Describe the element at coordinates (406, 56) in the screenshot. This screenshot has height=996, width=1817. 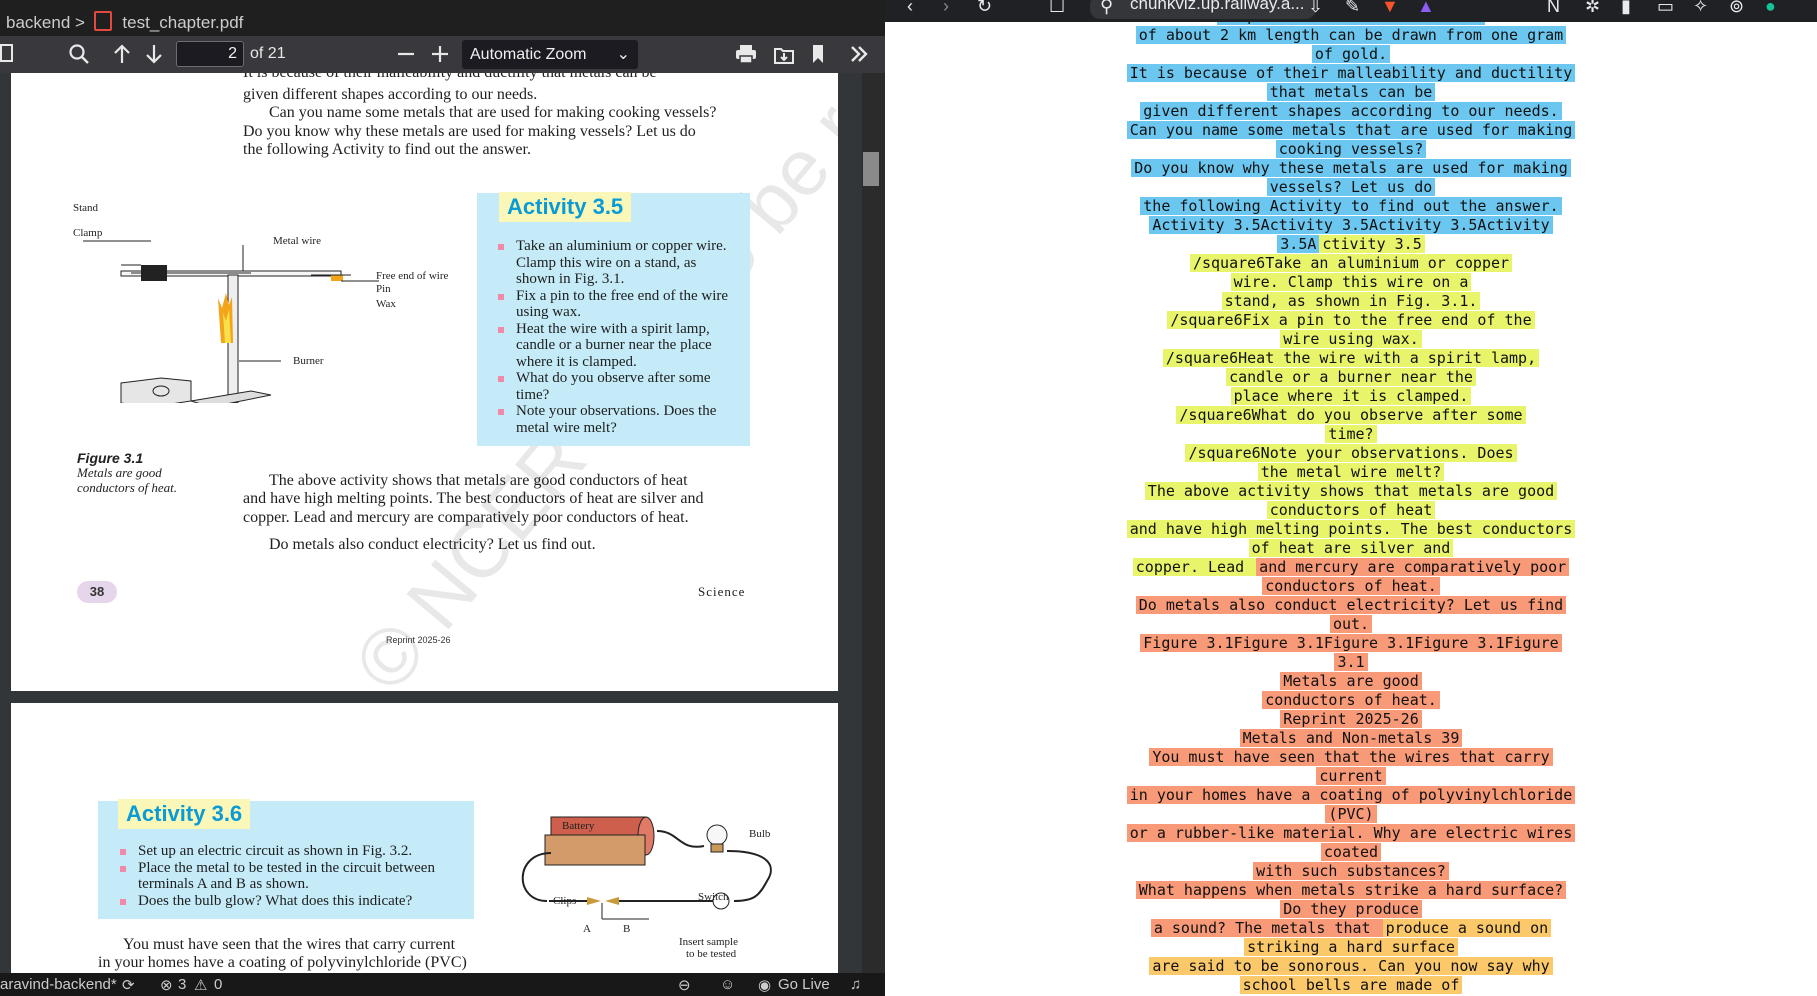
I see `zoom-out-icon` at that location.